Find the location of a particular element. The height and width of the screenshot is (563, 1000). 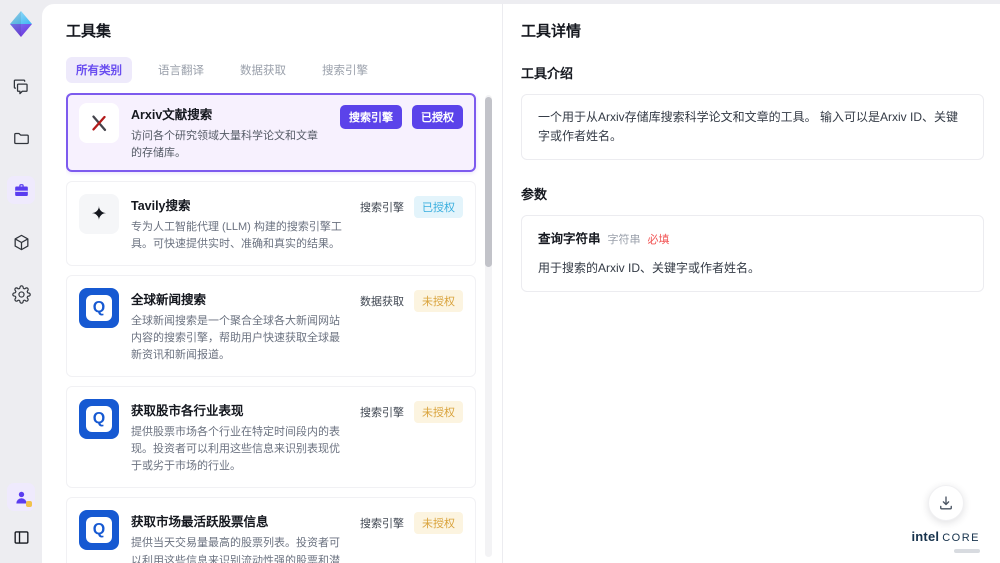

panel-toggle-icon is located at coordinates (21, 537).